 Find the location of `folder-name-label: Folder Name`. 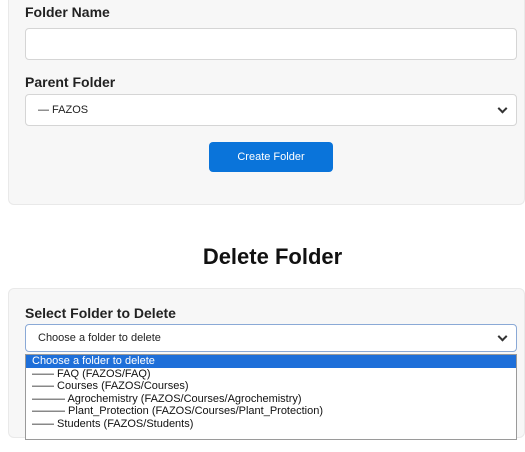

folder-name-label: Folder Name is located at coordinates (67, 12).